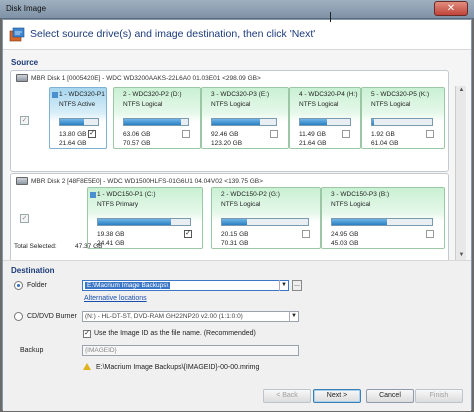 The height and width of the screenshot is (412, 474). Describe the element at coordinates (17, 34) in the screenshot. I see `wizard-icon` at that location.